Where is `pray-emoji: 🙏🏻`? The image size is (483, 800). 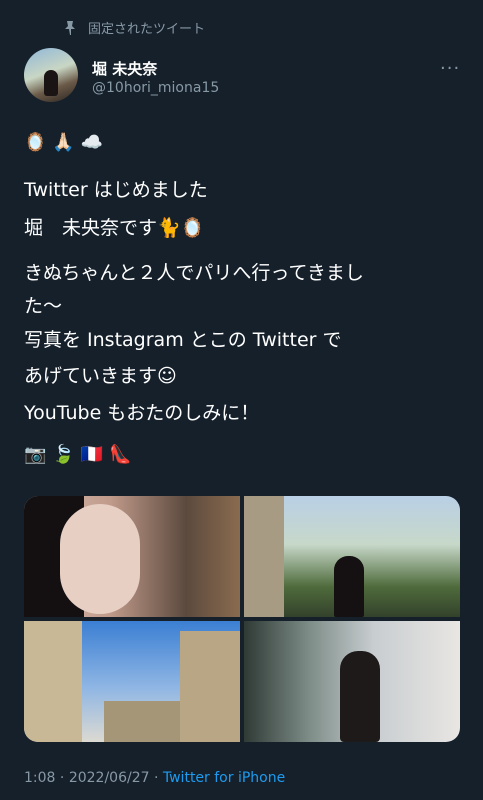
pray-emoji: 🙏🏻 is located at coordinates (63, 142).